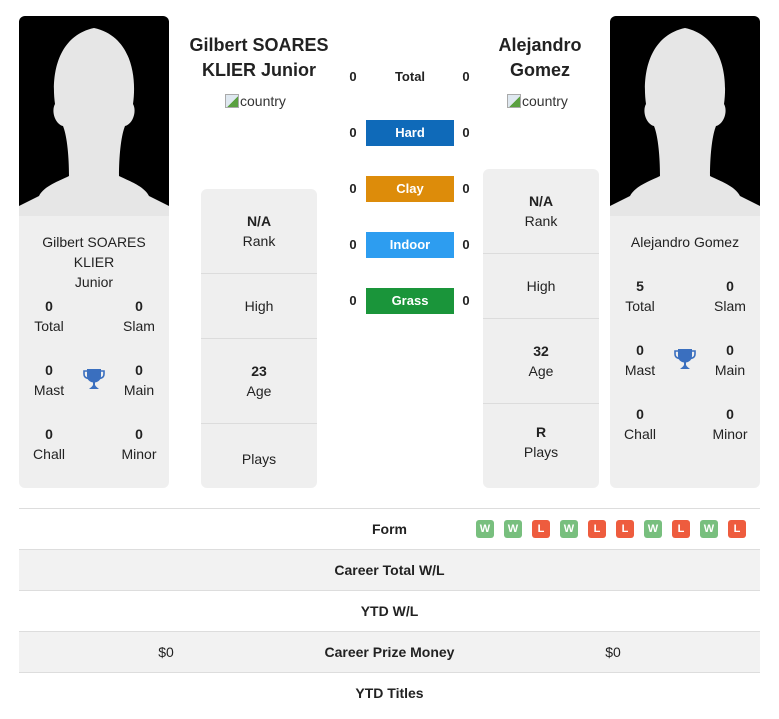  I want to click on surface-hard-badge: Hard, so click(410, 133).